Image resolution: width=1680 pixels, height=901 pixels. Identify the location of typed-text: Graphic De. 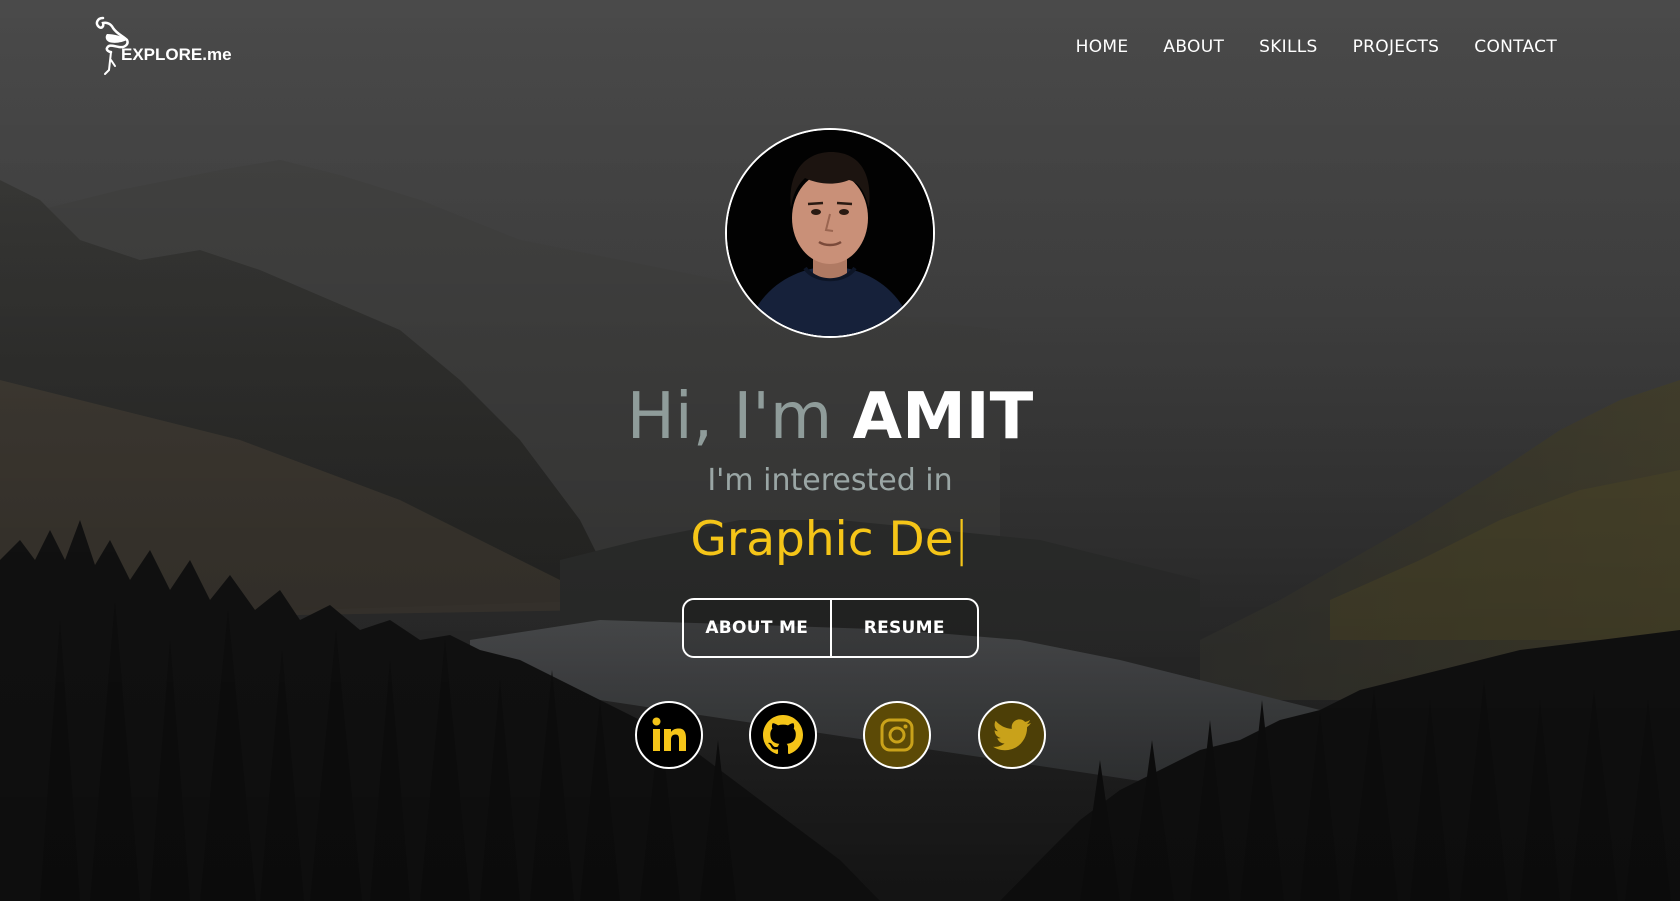
(822, 539).